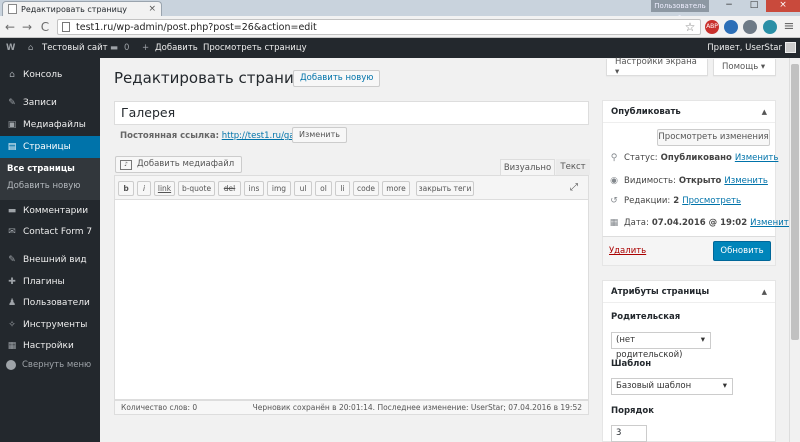 This screenshot has height=442, width=800. What do you see at coordinates (50, 232) in the screenshot?
I see `sidebar-item-contact-form: ✉ Contact Form 7` at bounding box center [50, 232].